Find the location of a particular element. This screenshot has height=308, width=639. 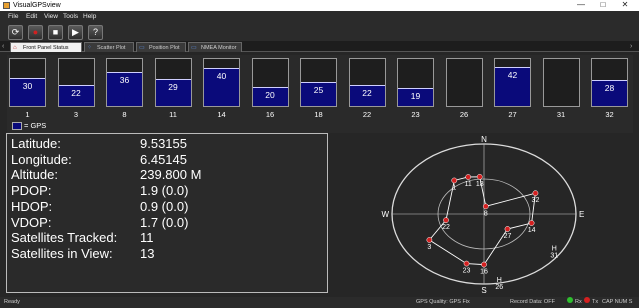

compass-west: W is located at coordinates (385, 214).